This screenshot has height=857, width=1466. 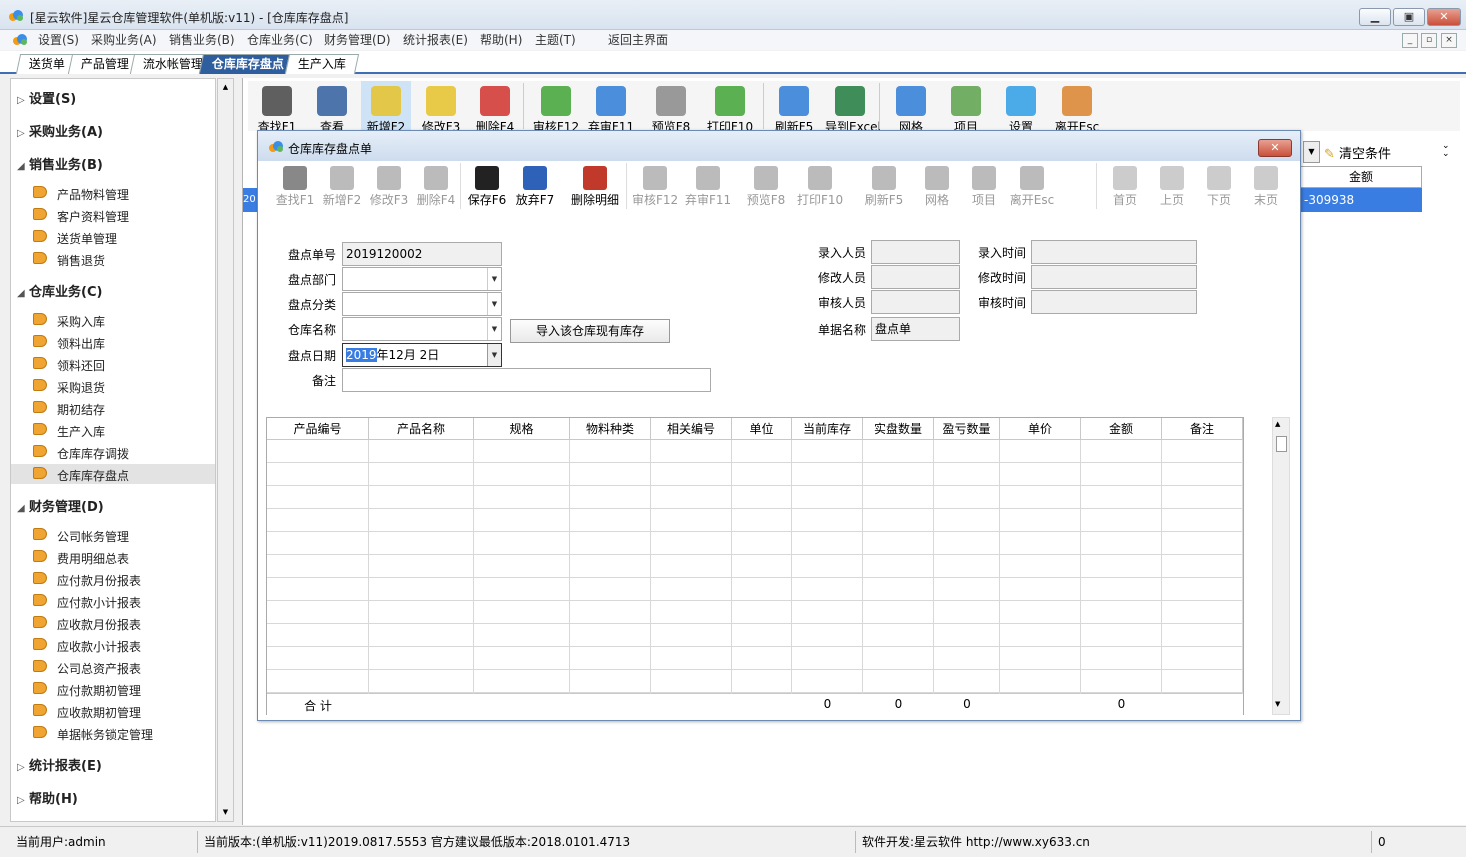 What do you see at coordinates (1444, 17) in the screenshot?
I see `close-button: ✕` at bounding box center [1444, 17].